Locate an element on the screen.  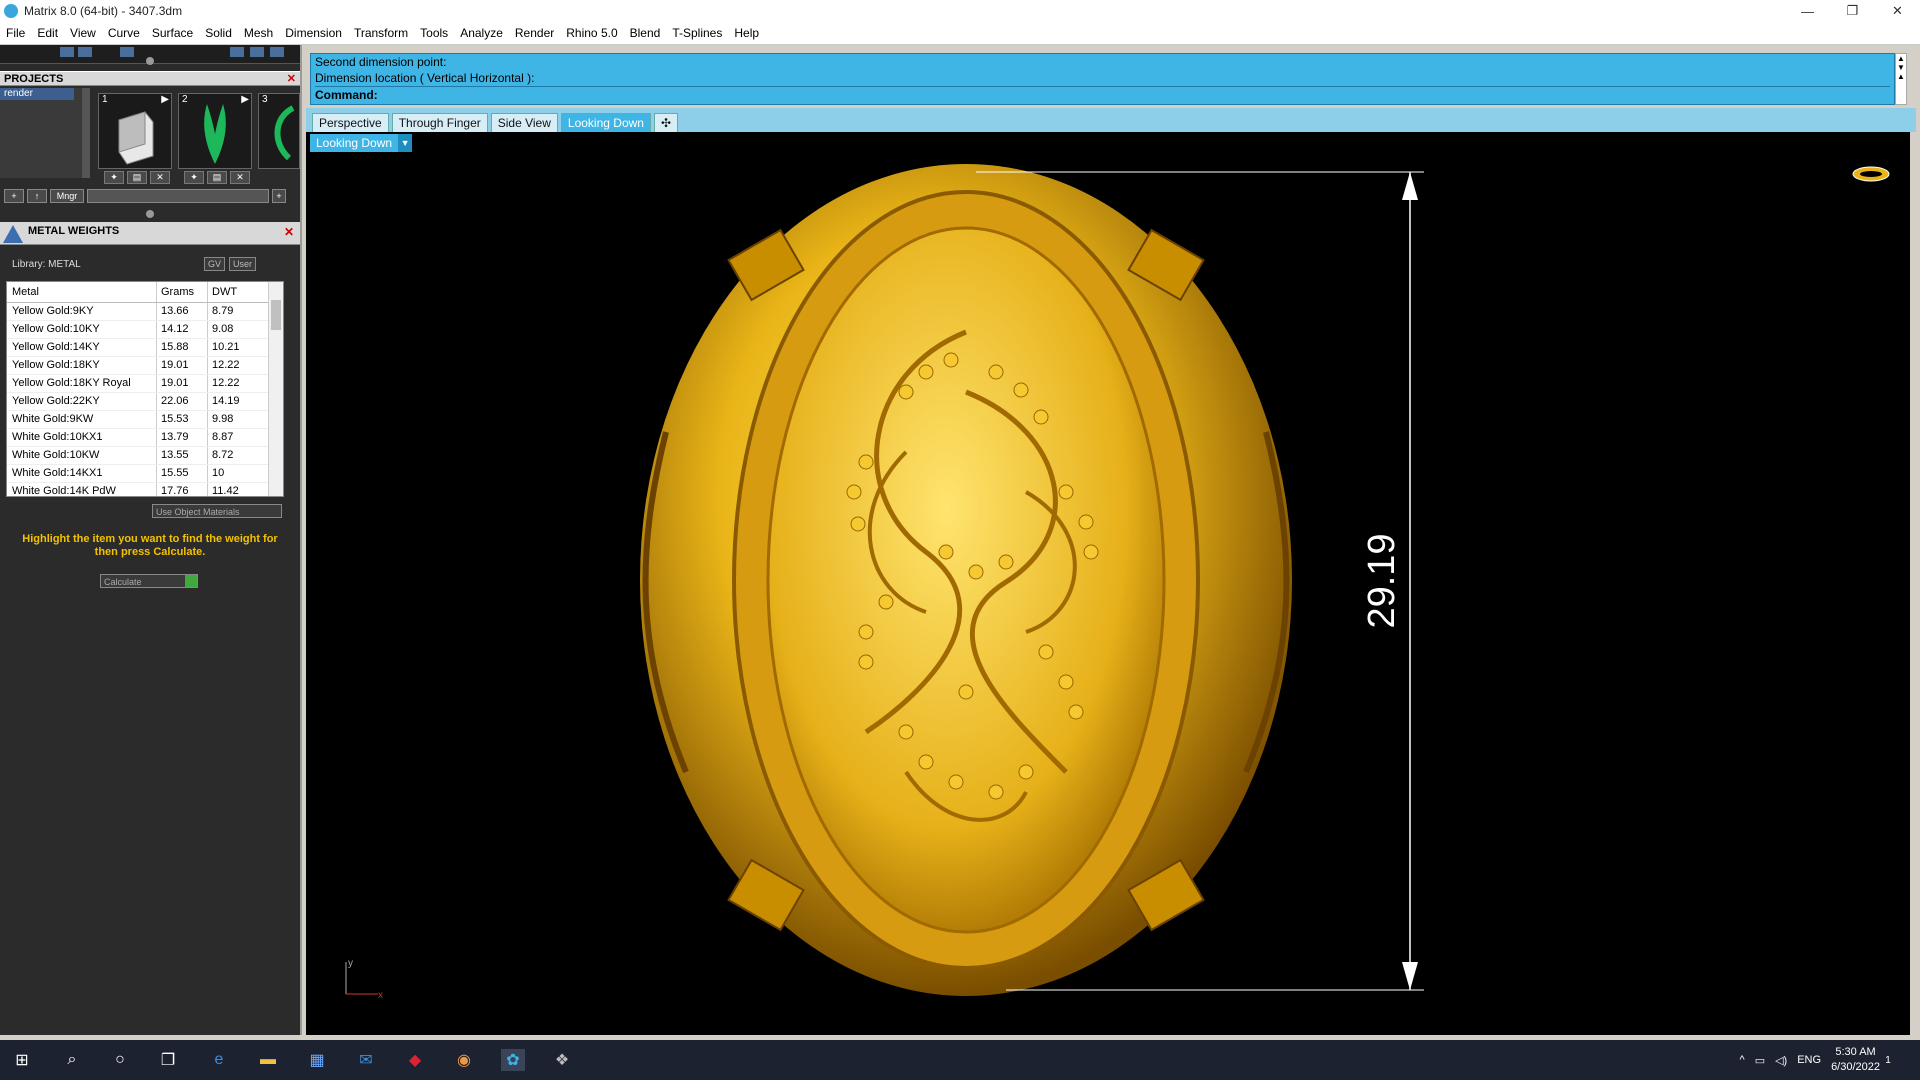
edge-icon: e is located at coordinates (219, 1060).